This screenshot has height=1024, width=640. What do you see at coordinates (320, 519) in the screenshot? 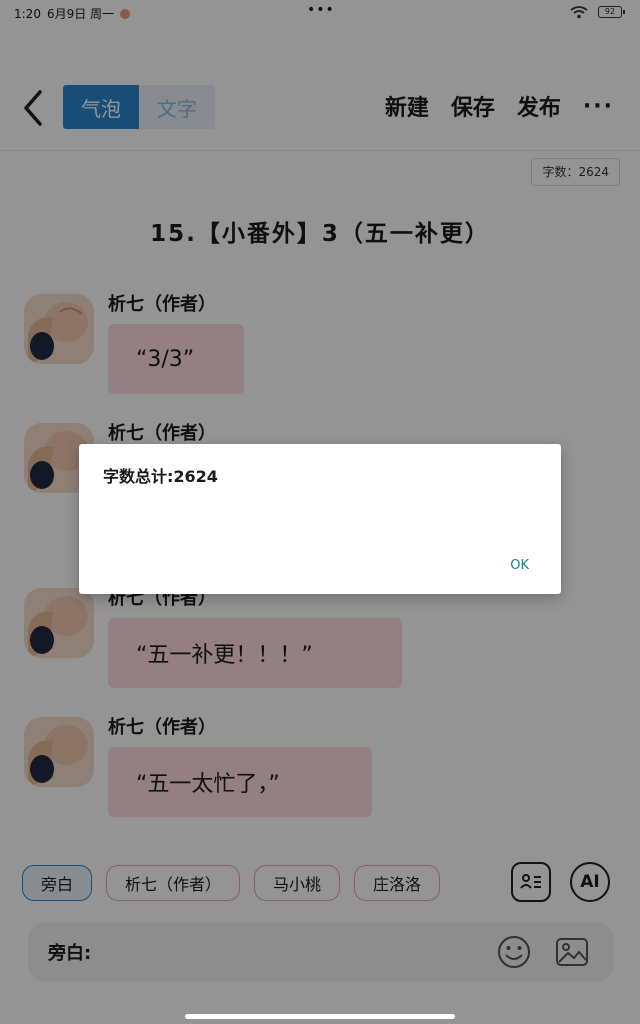
I see `word-count-dialog: 字数总计:2624 OK` at bounding box center [320, 519].